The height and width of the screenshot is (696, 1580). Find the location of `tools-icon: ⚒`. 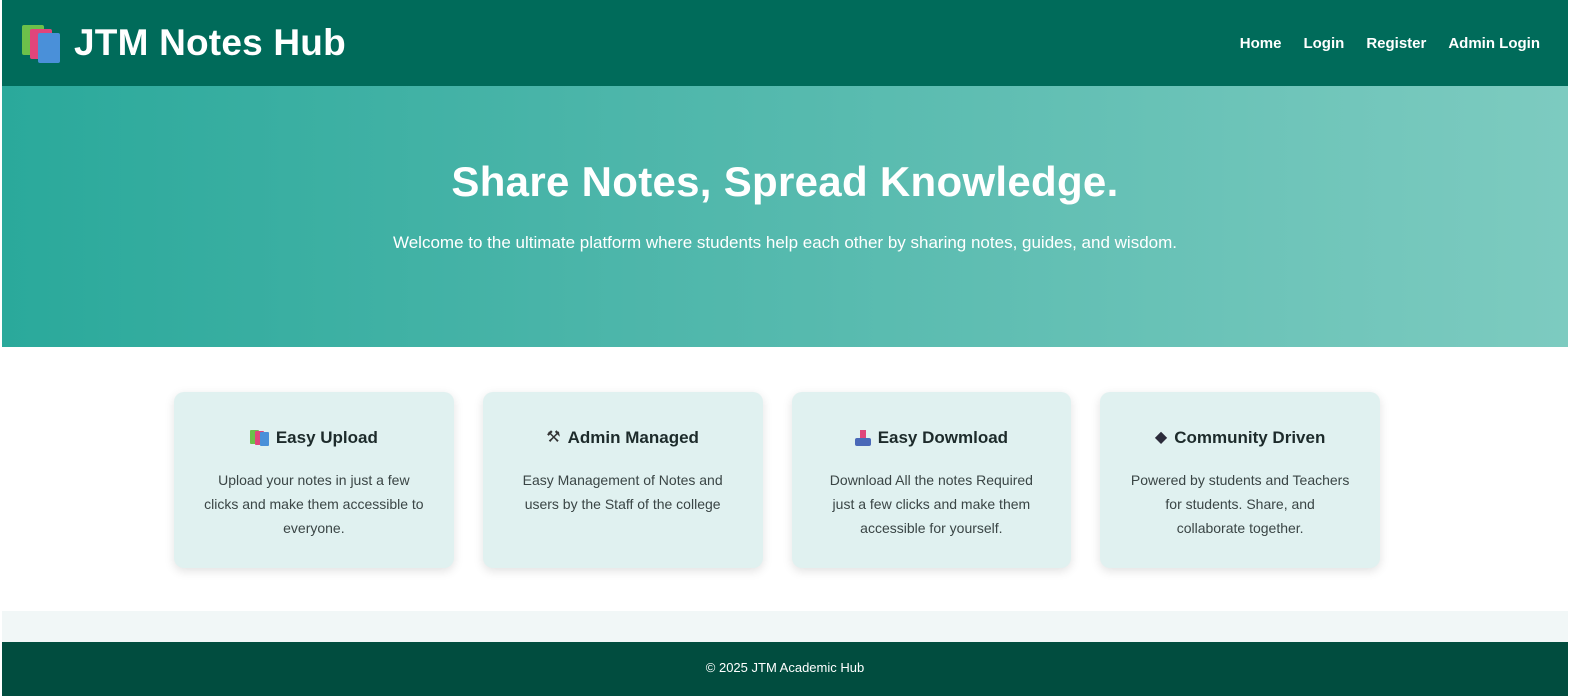

tools-icon: ⚒ is located at coordinates (553, 437).